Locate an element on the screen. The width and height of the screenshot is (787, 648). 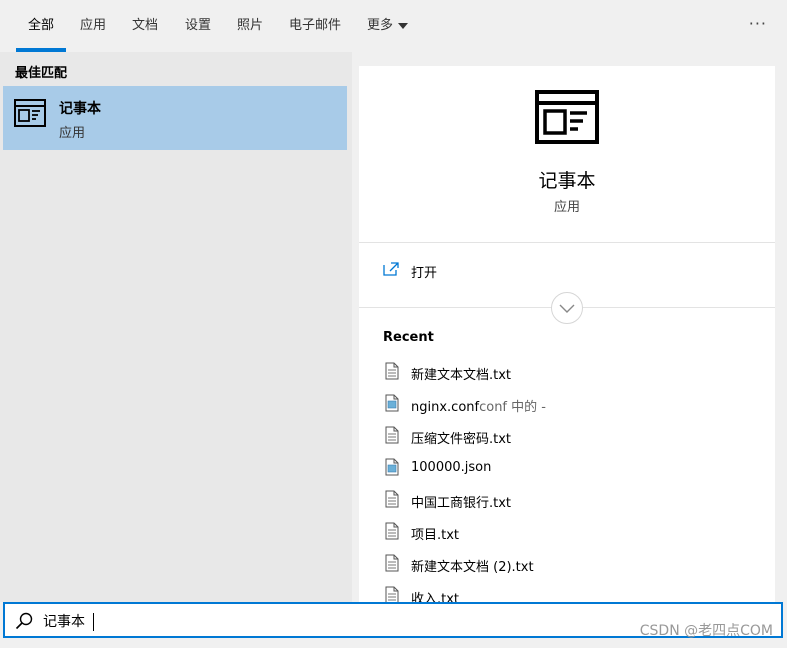
ellipsis-icon: ··· is located at coordinates (758, 23).